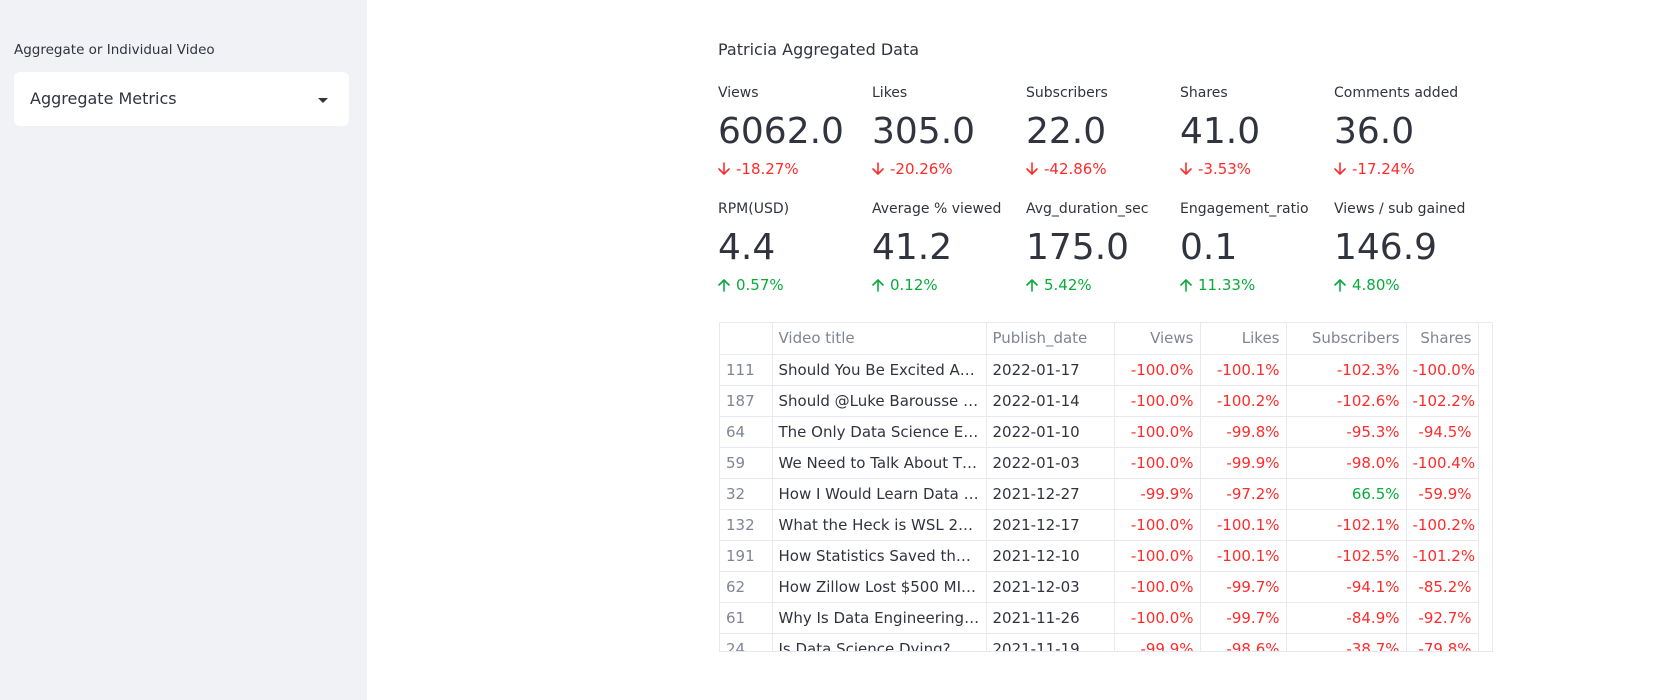 Image resolution: width=1676 pixels, height=700 pixels. What do you see at coordinates (1346, 339) in the screenshot?
I see `column-header: Subscribers` at bounding box center [1346, 339].